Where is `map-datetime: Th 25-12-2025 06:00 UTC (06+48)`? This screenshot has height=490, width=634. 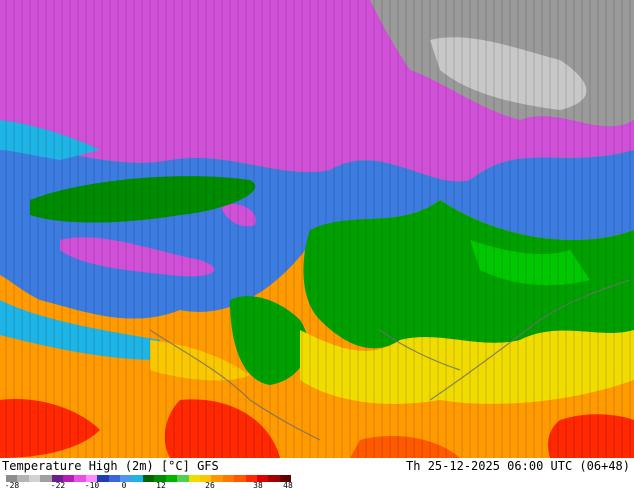 map-datetime: Th 25-12-2025 06:00 UTC (06+48) is located at coordinates (518, 466).